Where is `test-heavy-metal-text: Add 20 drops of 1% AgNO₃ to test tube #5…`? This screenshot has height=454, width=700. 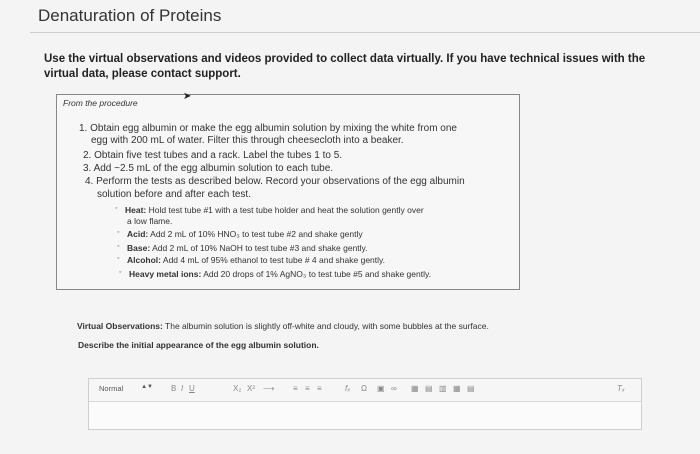
test-heavy-metal-text: Add 20 drops of 1% AgNO₃ to test tube #5… is located at coordinates (317, 274).